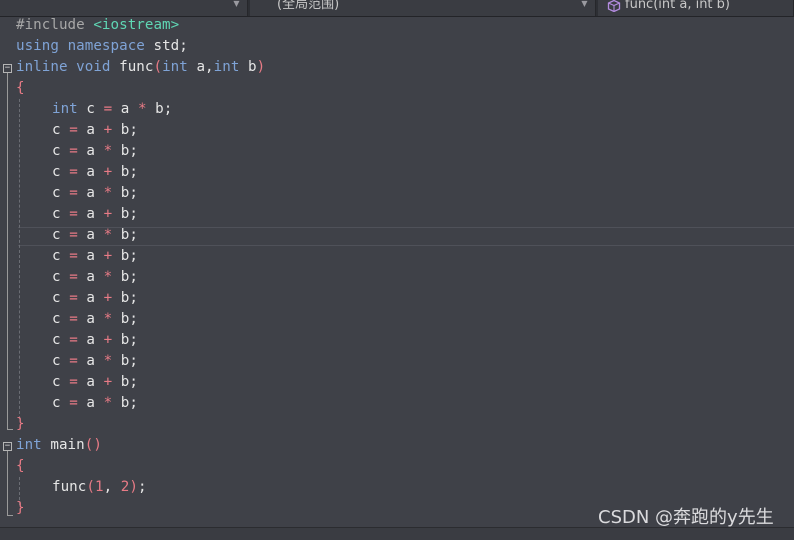 The width and height of the screenshot is (794, 540). I want to click on code-line: int main(), so click(59, 445).